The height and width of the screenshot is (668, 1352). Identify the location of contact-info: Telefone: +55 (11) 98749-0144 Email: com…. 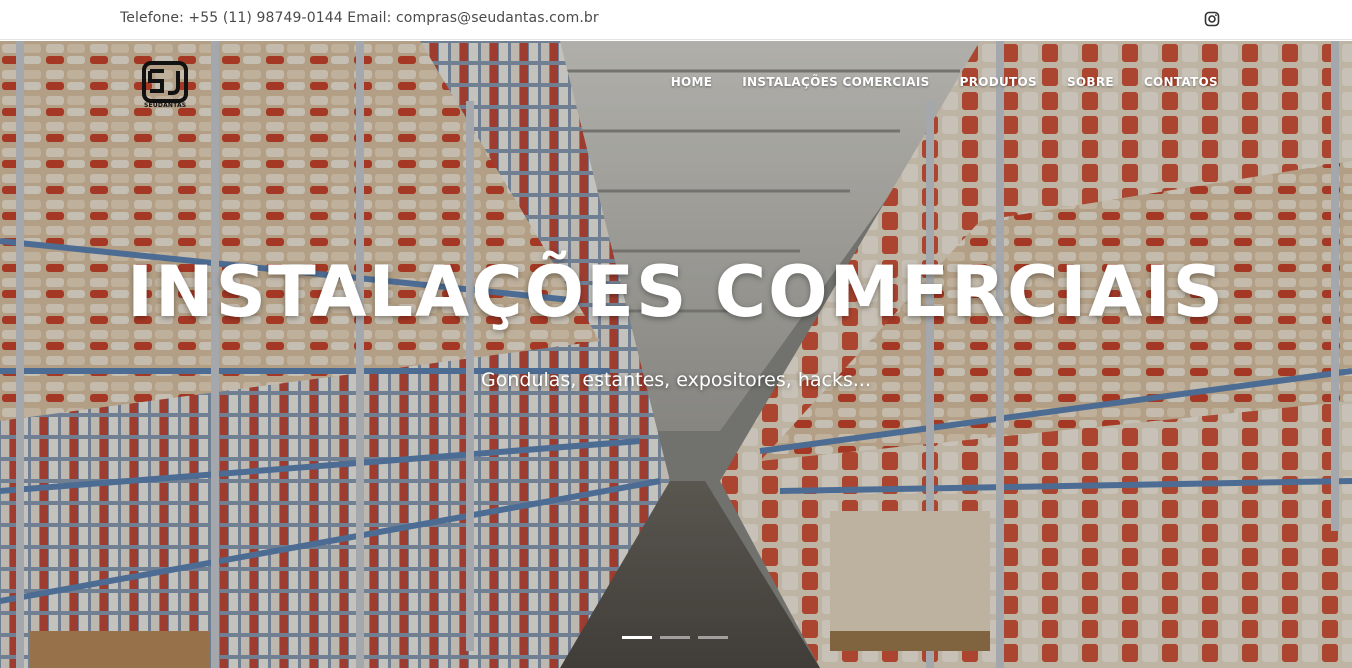
(359, 18).